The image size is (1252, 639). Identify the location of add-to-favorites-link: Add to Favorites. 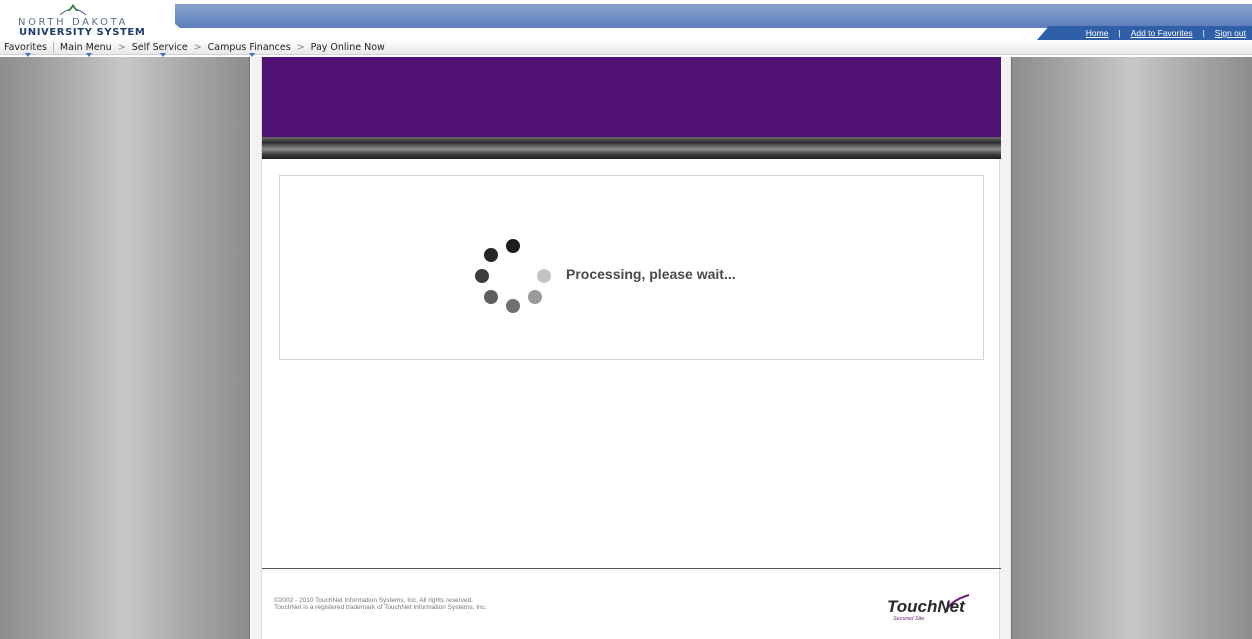
(1162, 33).